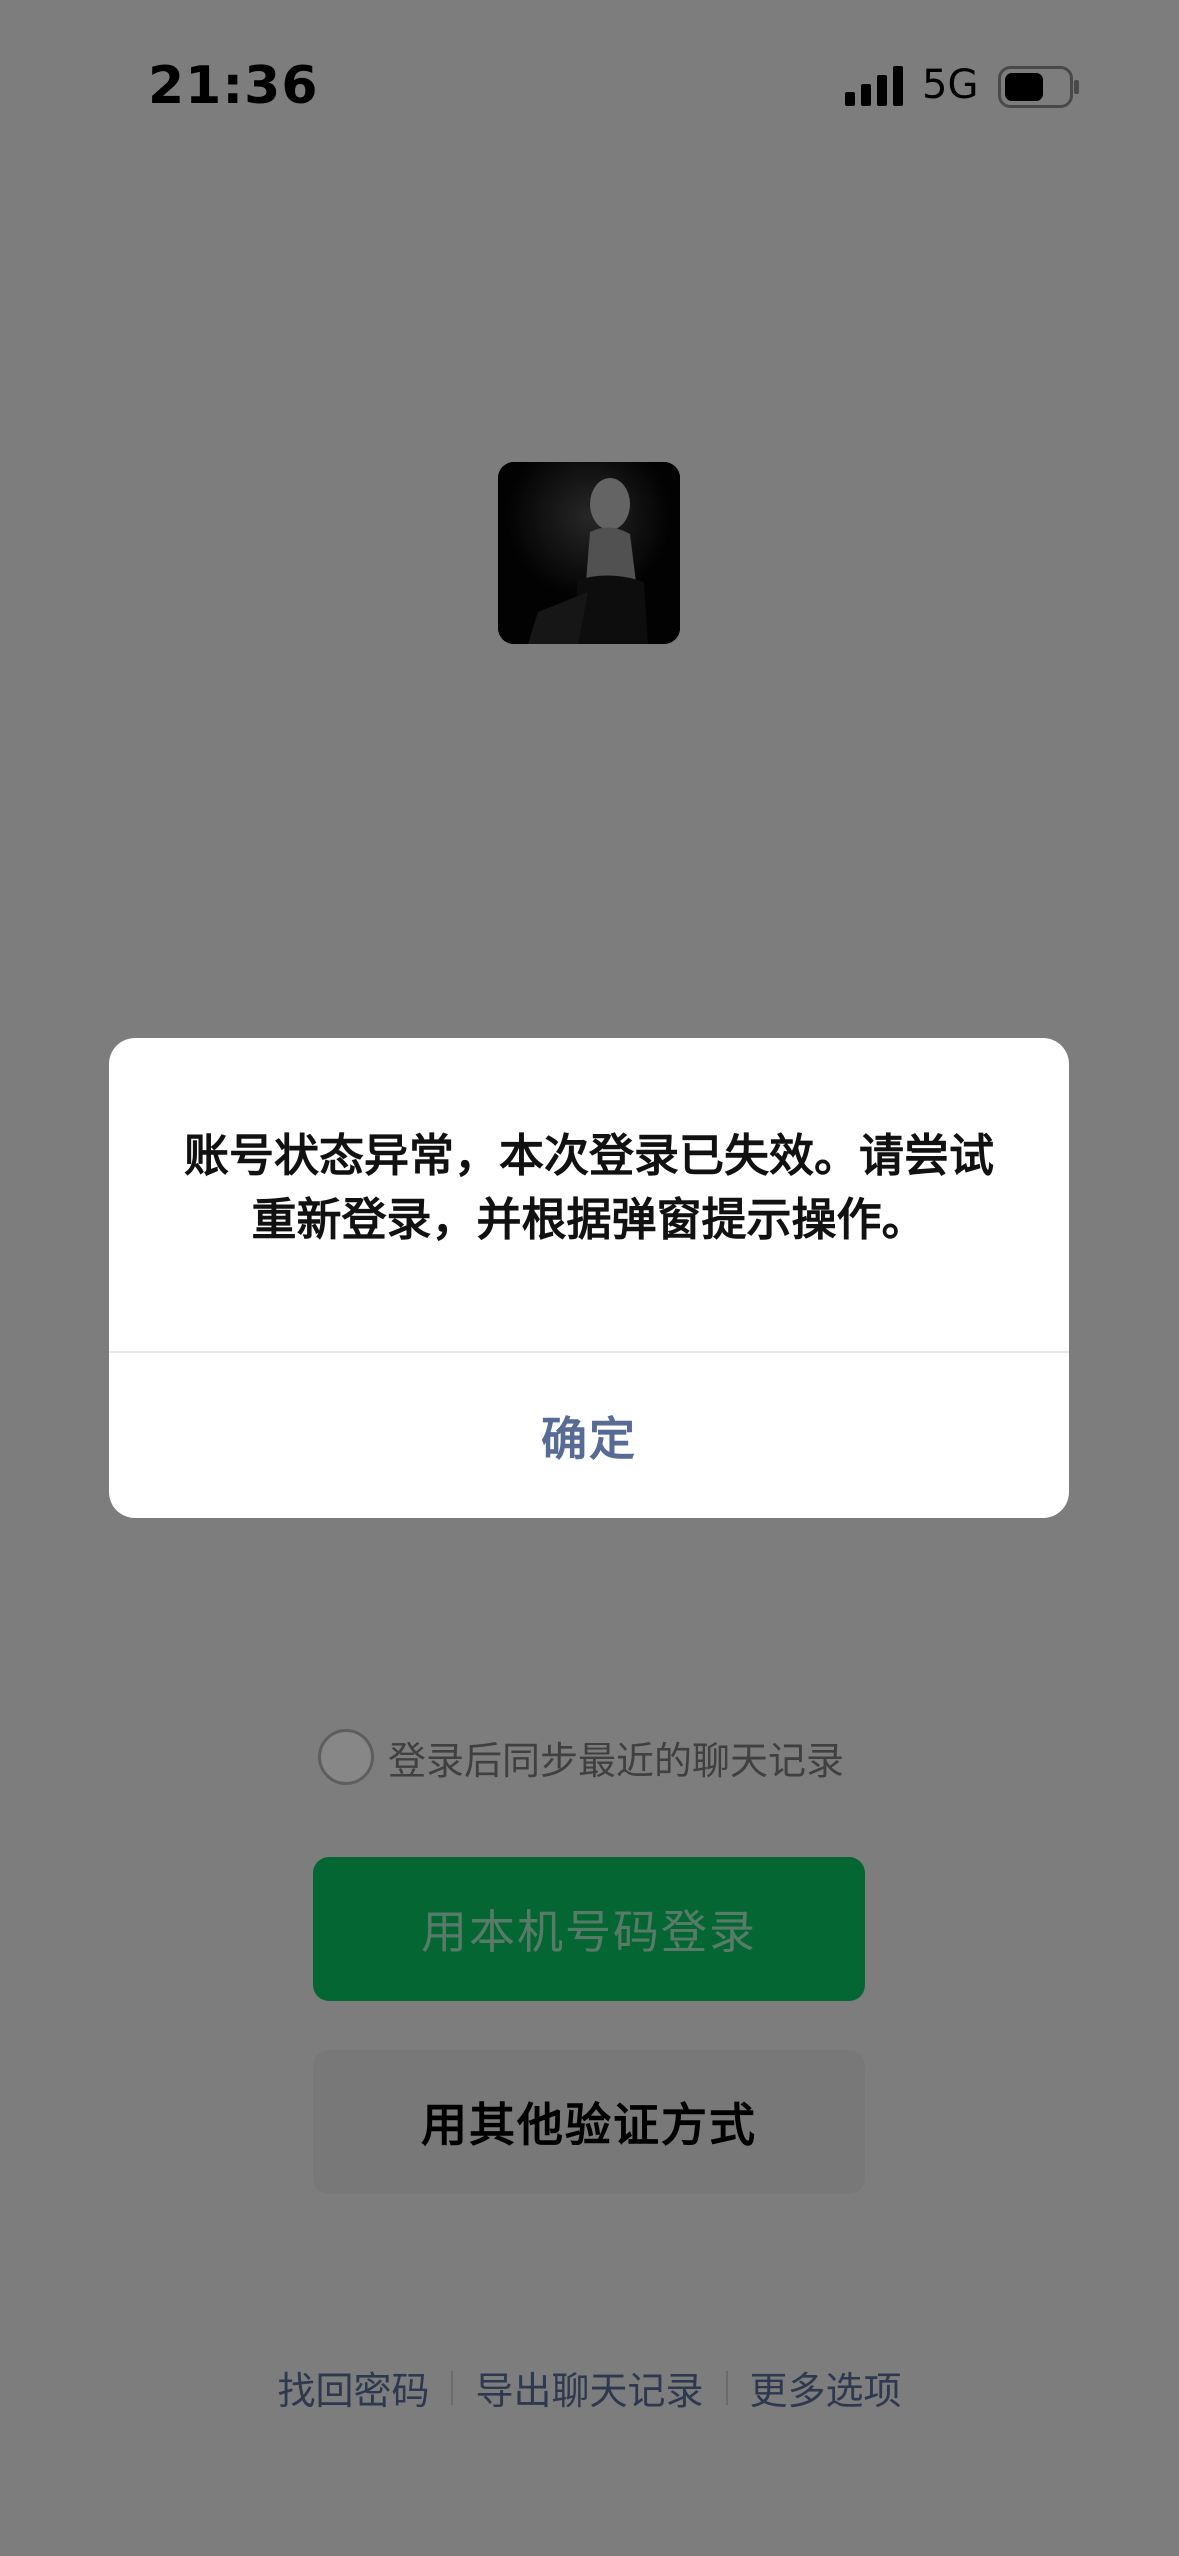 This screenshot has width=1179, height=2556. What do you see at coordinates (589, 1435) in the screenshot?
I see `confirm-button: 确定` at bounding box center [589, 1435].